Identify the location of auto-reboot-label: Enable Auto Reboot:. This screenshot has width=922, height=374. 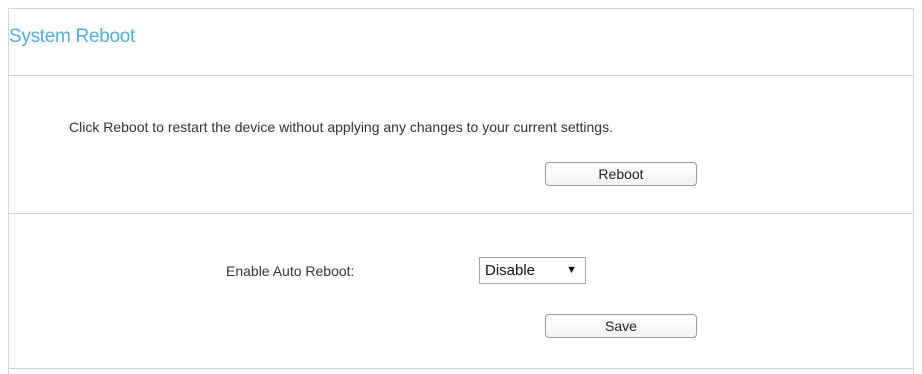
(290, 271).